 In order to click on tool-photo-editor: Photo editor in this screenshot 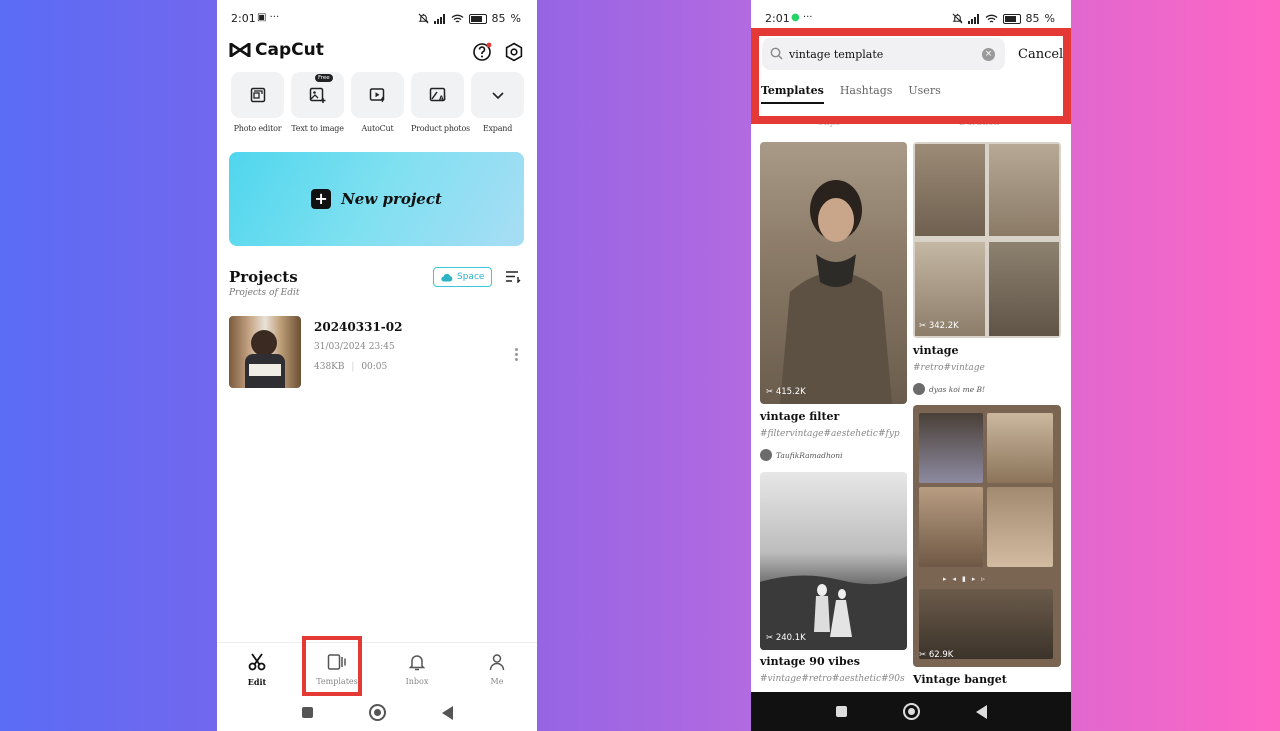, I will do `click(257, 102)`.